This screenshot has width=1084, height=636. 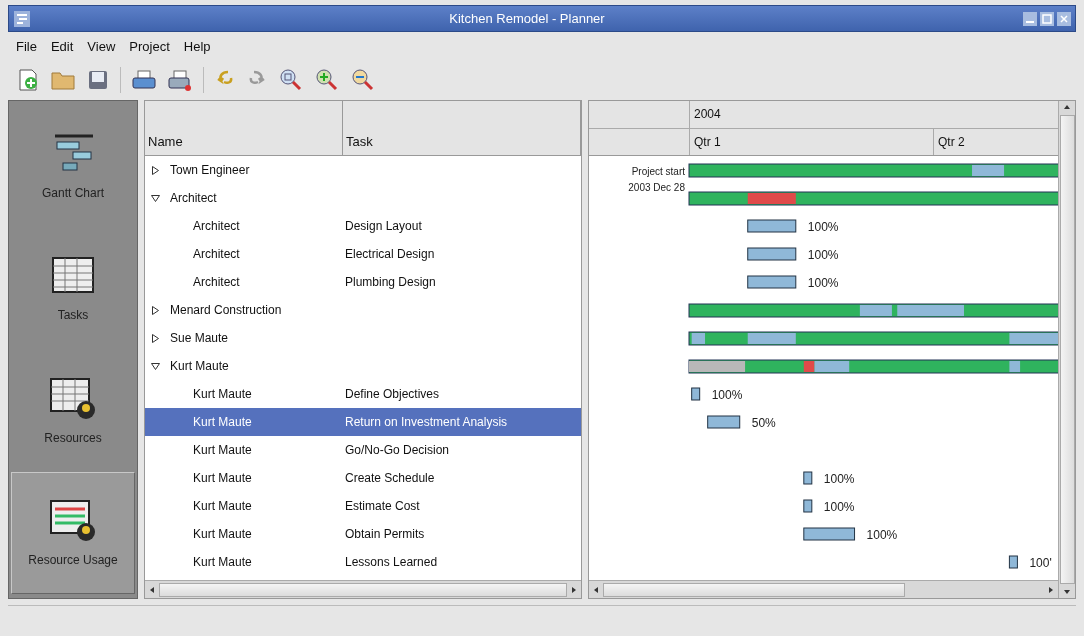 What do you see at coordinates (363, 80) in the screenshot?
I see `zoom-out-icon` at bounding box center [363, 80].